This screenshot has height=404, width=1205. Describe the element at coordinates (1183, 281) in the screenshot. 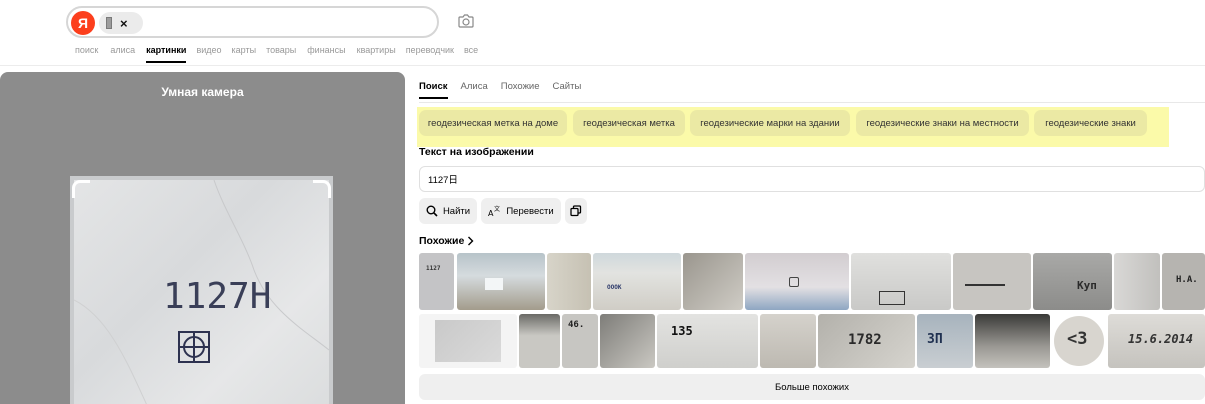

I see `similar-thumbnail: Н.А.` at that location.